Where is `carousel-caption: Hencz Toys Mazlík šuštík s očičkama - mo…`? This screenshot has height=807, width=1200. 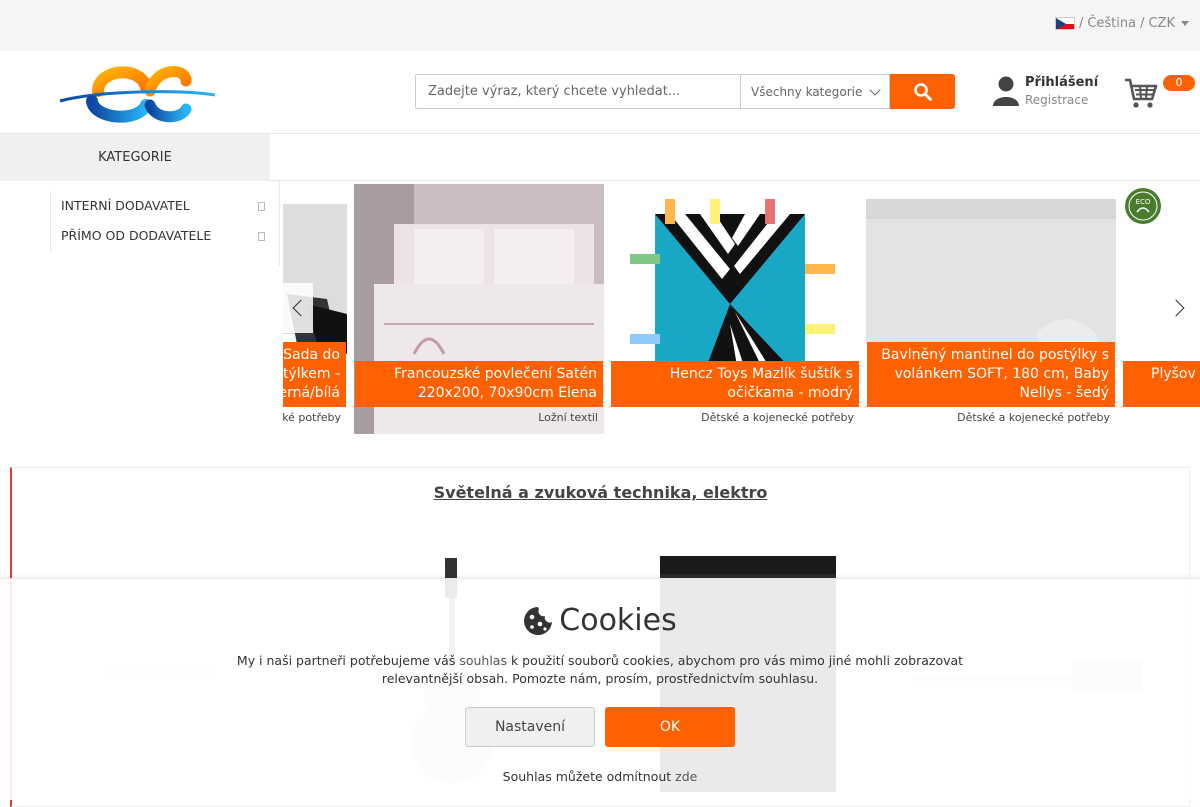 carousel-caption: Hencz Toys Mazlík šuštík s očičkama - mo… is located at coordinates (735, 384).